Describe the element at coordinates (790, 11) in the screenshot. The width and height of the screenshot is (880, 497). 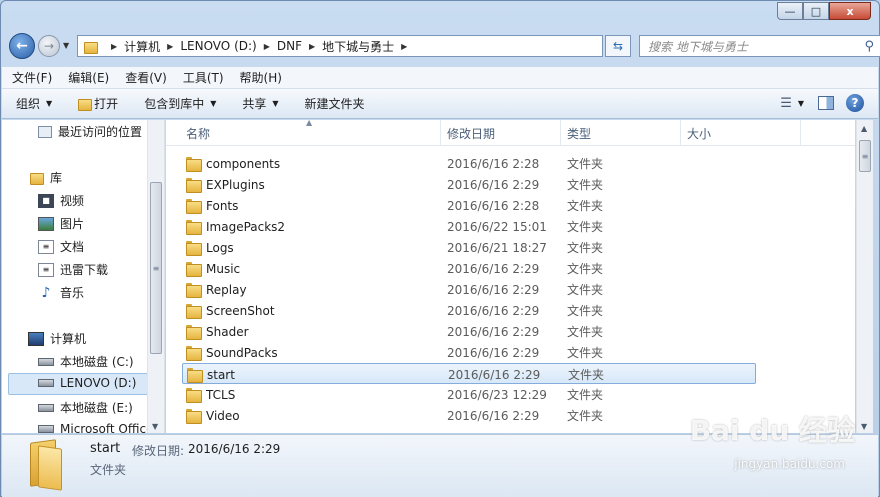
I see `minimize-button: —` at that location.